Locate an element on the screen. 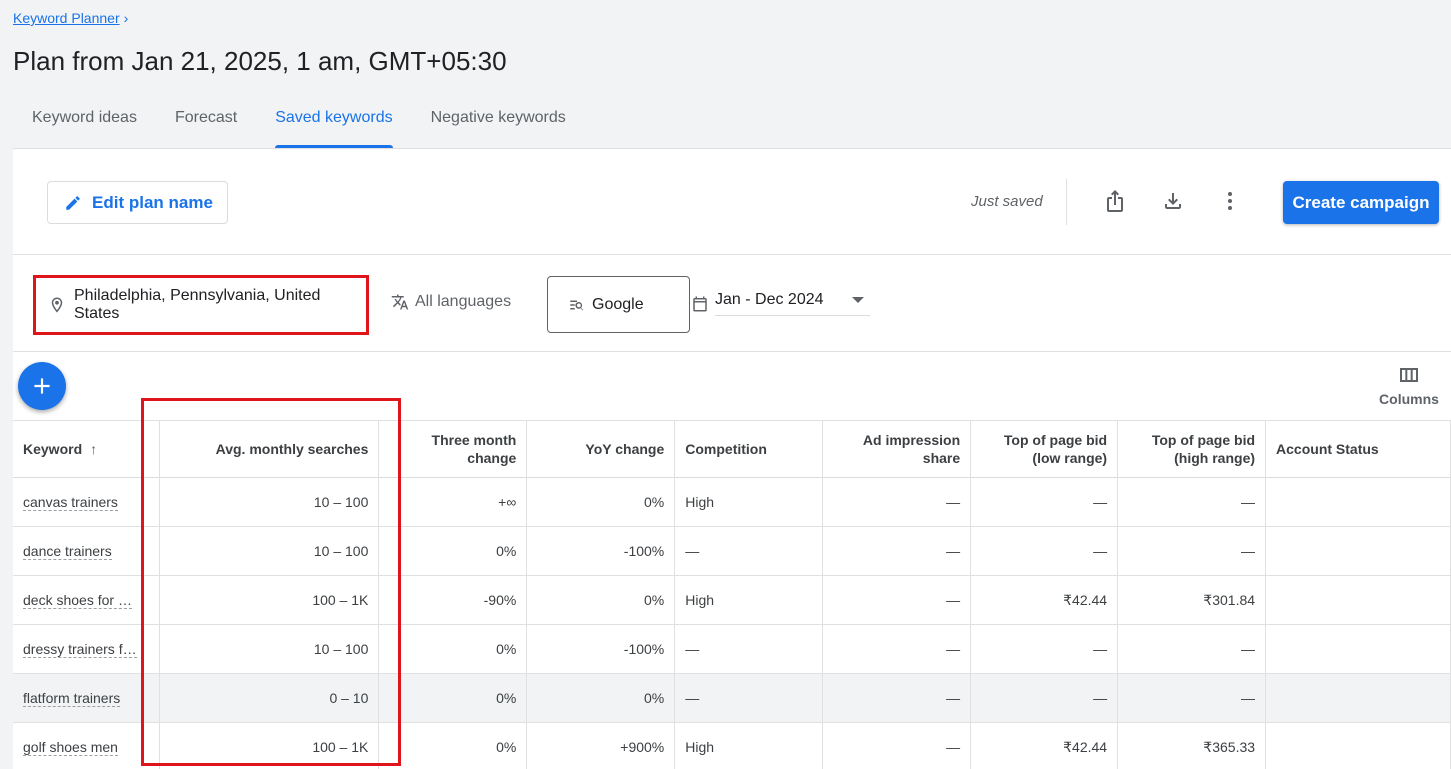 This screenshot has width=1451, height=769. more-vert-icon is located at coordinates (1230, 201).